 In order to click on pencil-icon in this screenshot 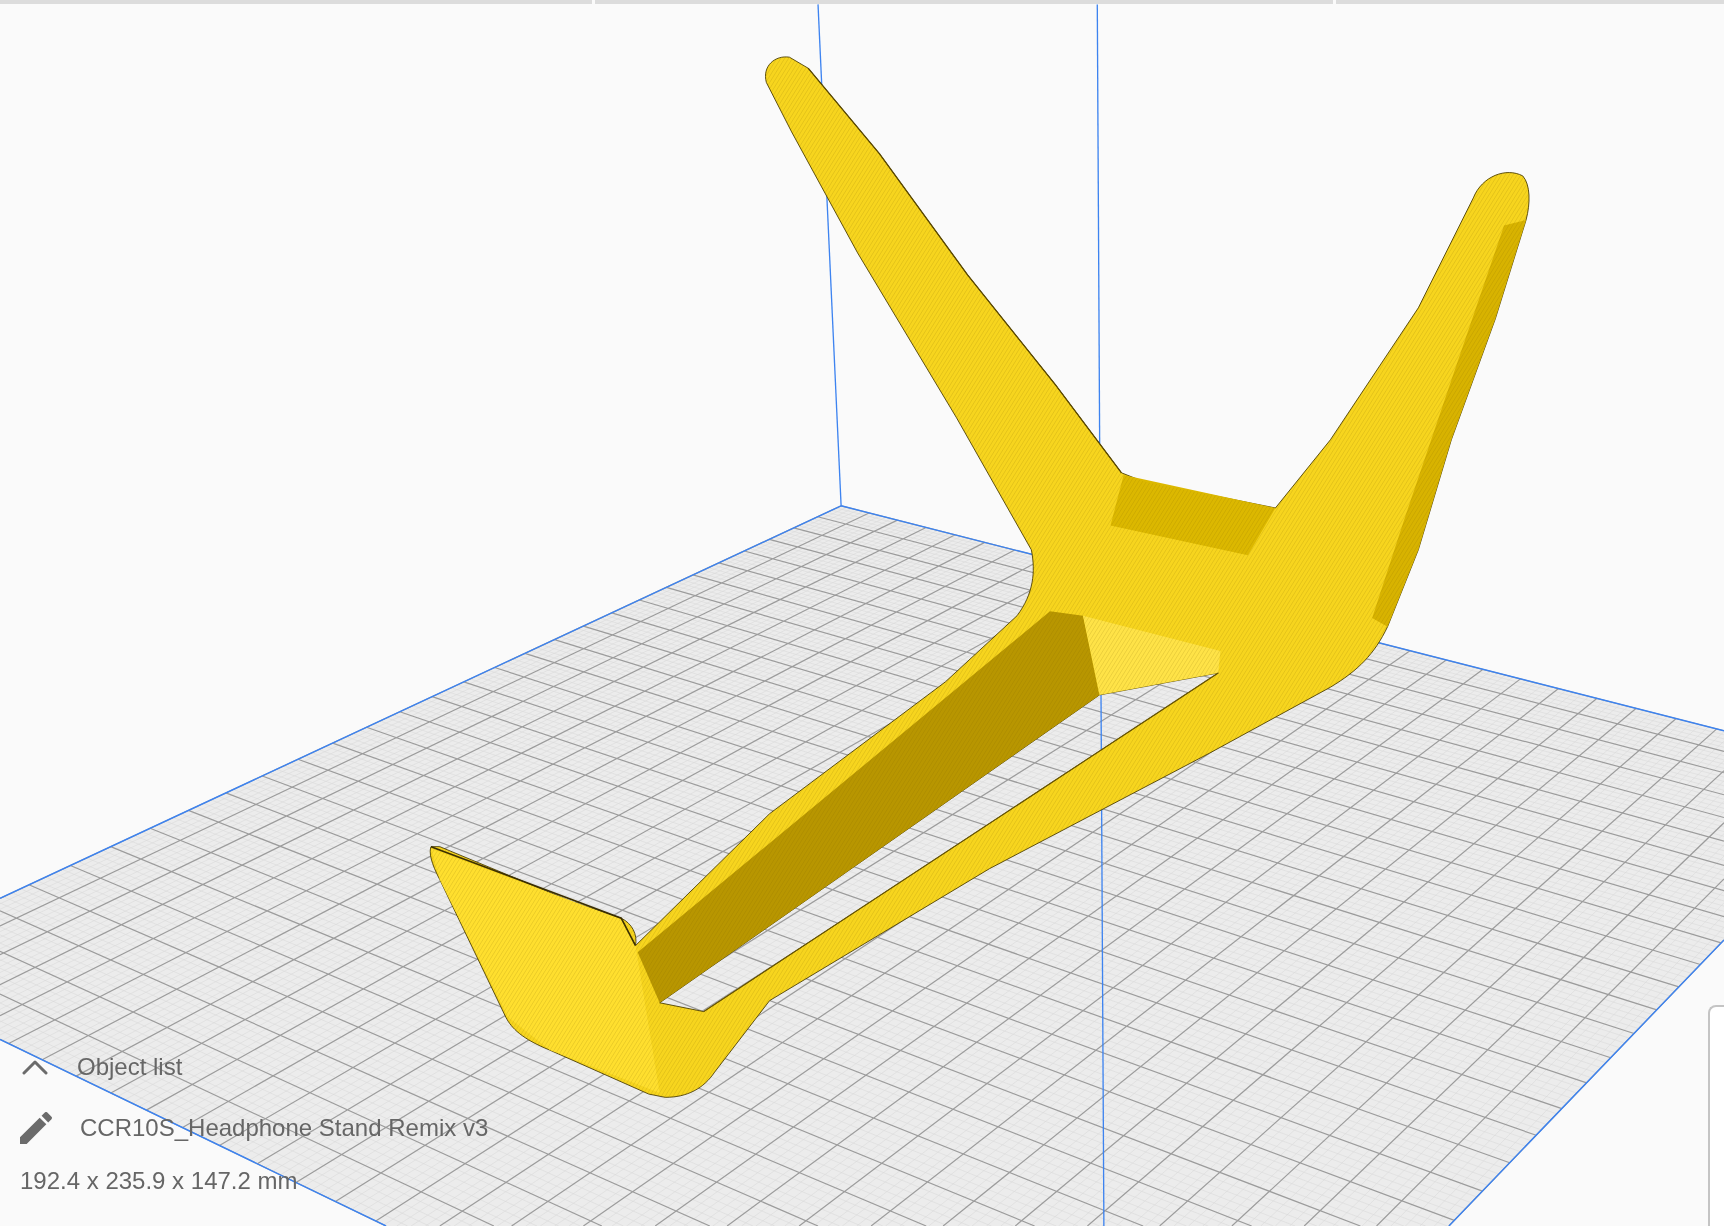, I will do `click(36, 1128)`.